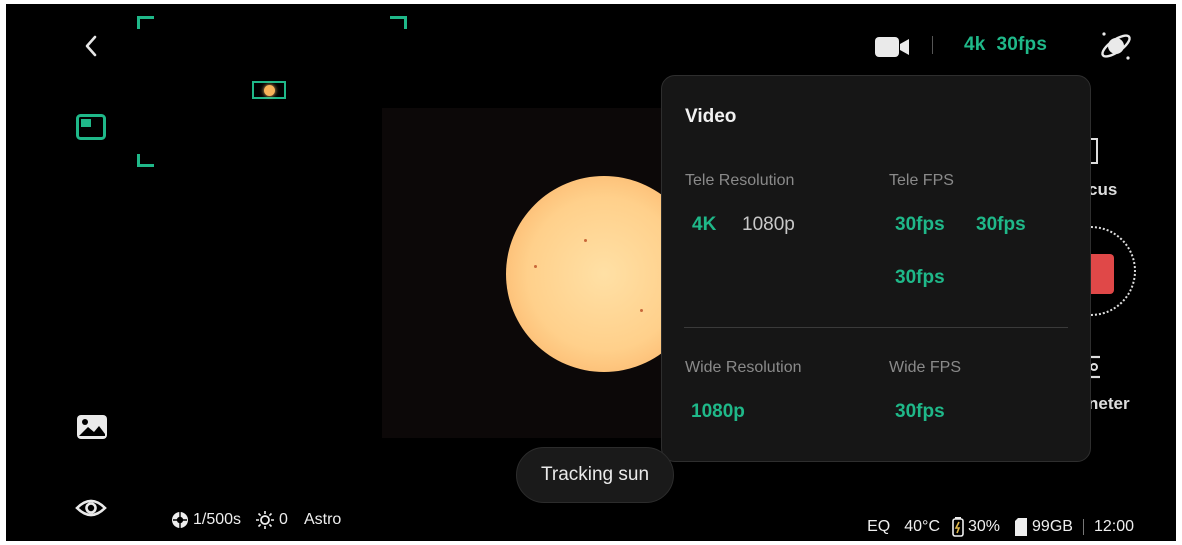 The image size is (1182, 545). I want to click on wide-resolution-option: 1080p, so click(718, 412).